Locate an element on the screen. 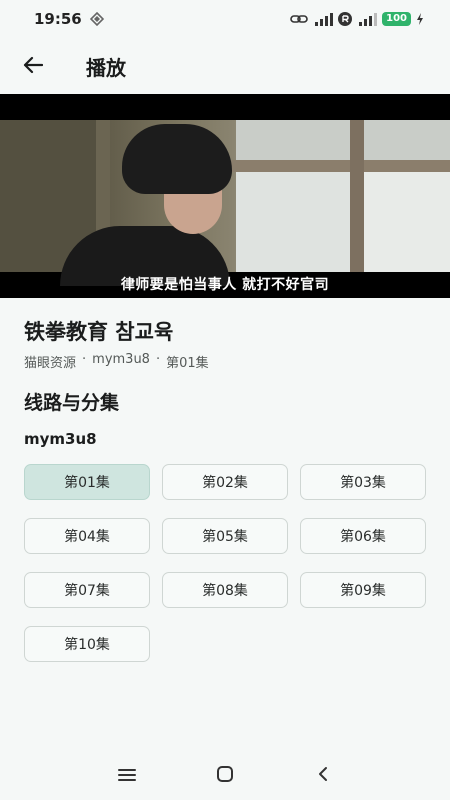  show-meta: 猫眼资源 · mym3u8 · 第01集 is located at coordinates (116, 361).